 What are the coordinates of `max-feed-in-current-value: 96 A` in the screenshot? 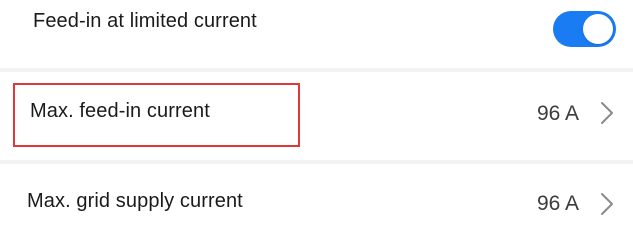 It's located at (557, 113).